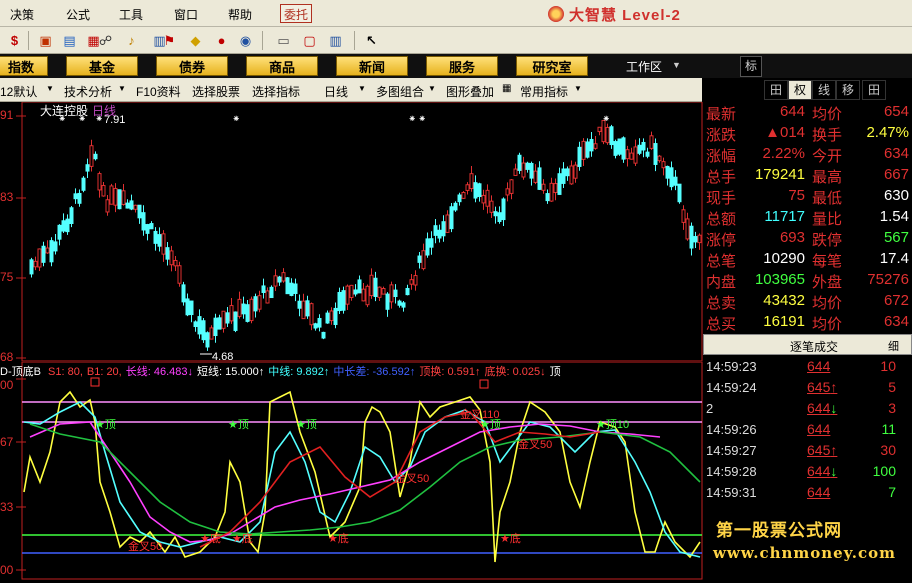 The image size is (912, 583). What do you see at coordinates (676, 65) in the screenshot?
I see `workspace-dropdown-icon: ▼` at bounding box center [676, 65].